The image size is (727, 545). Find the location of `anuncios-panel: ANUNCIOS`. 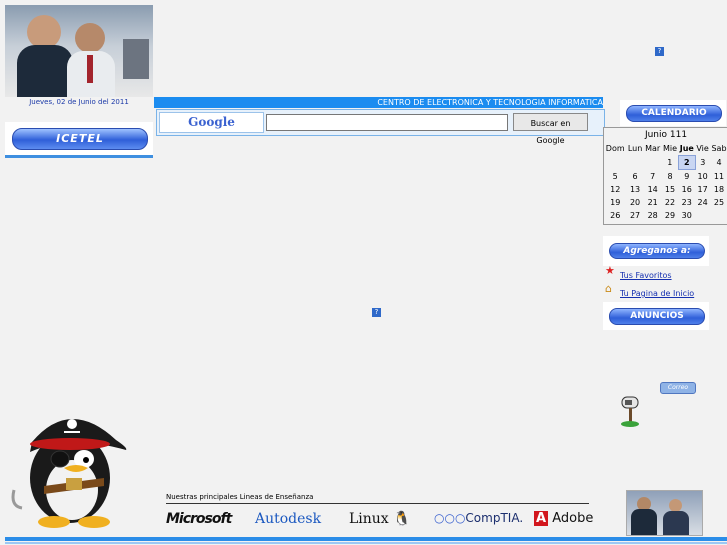

anuncios-panel: ANUNCIOS is located at coordinates (656, 316).